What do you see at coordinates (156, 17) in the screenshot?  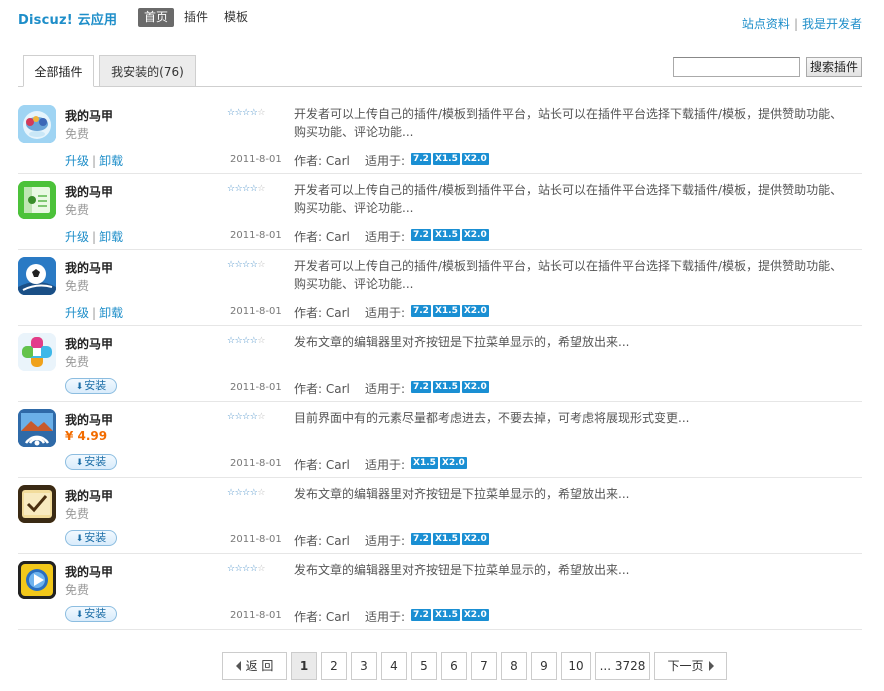 I see `nav-home: 首页` at bounding box center [156, 17].